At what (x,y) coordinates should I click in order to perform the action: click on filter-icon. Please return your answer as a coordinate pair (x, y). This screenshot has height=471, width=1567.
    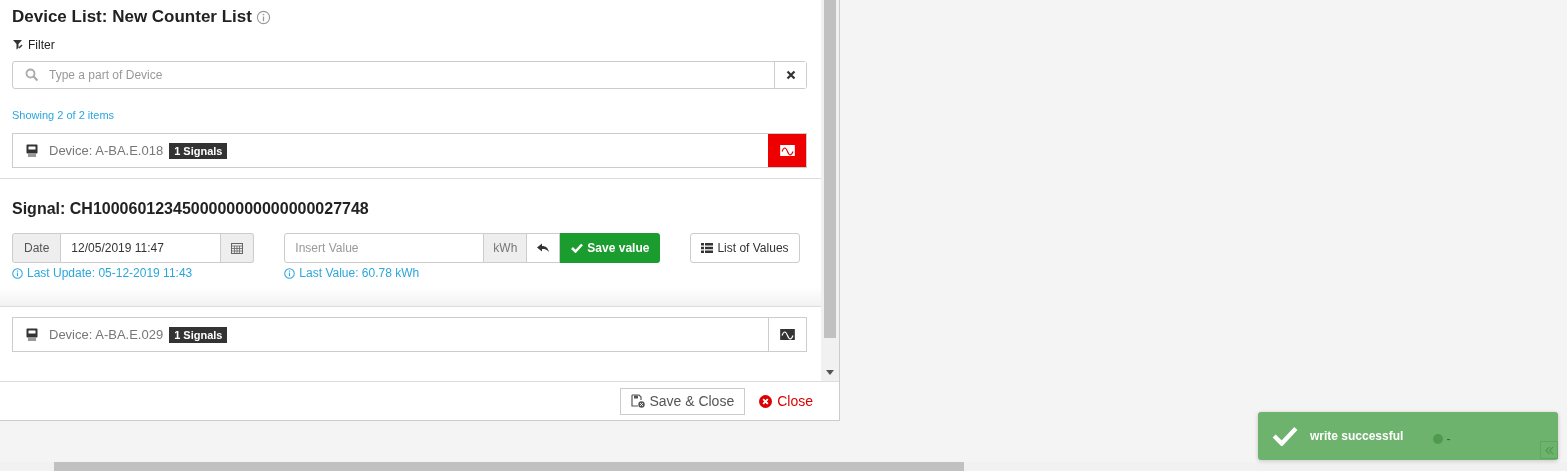
    Looking at the image, I should click on (18, 45).